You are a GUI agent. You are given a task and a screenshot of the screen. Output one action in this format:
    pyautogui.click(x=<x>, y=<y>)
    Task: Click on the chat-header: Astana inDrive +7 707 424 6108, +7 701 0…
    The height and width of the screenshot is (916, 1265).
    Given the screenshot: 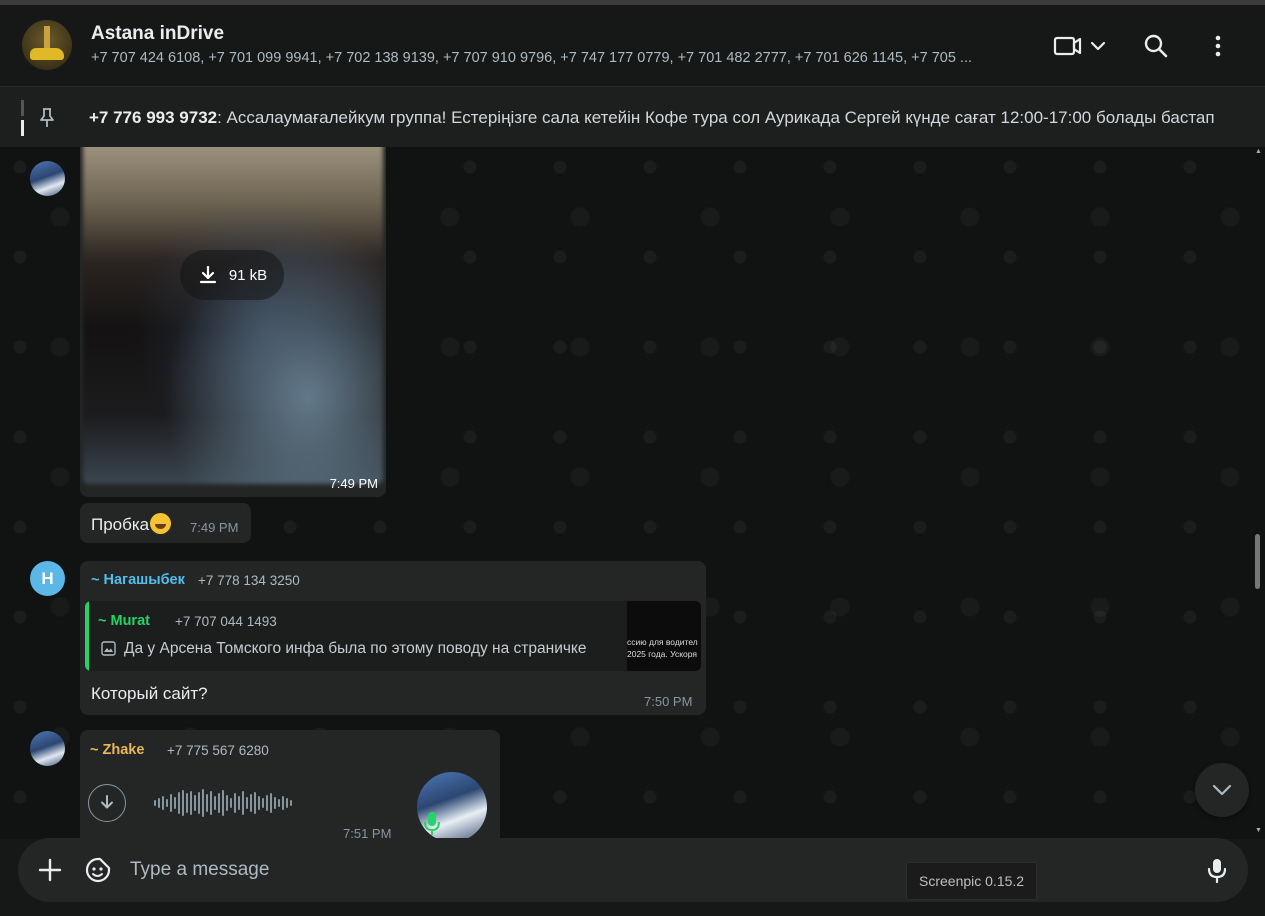 What is the action you would take?
    pyautogui.click(x=632, y=46)
    